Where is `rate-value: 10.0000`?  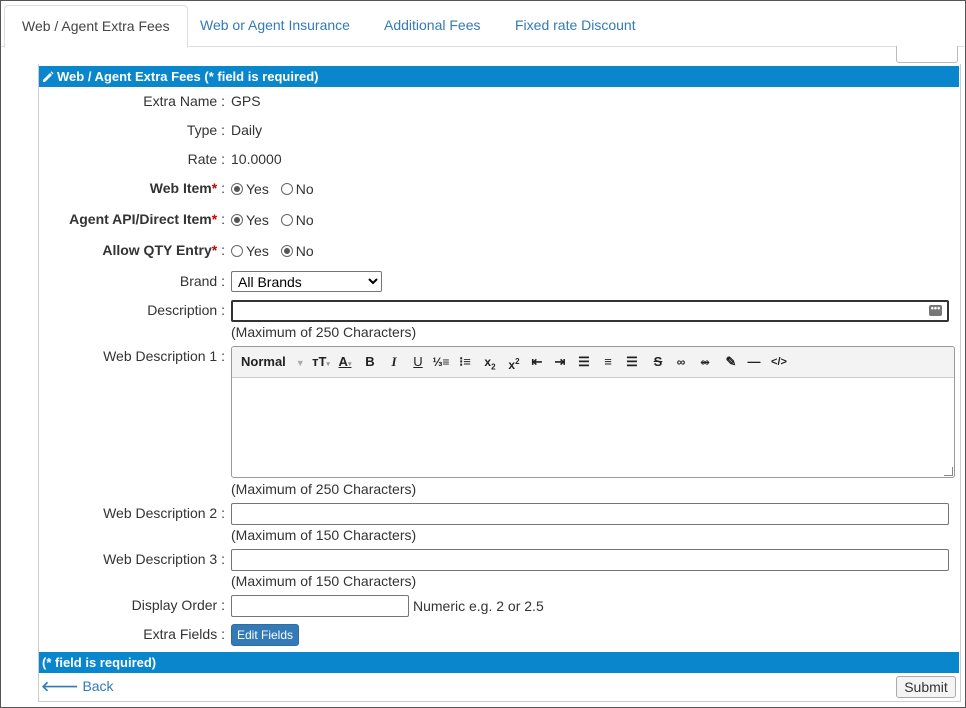
rate-value: 10.0000 is located at coordinates (256, 159).